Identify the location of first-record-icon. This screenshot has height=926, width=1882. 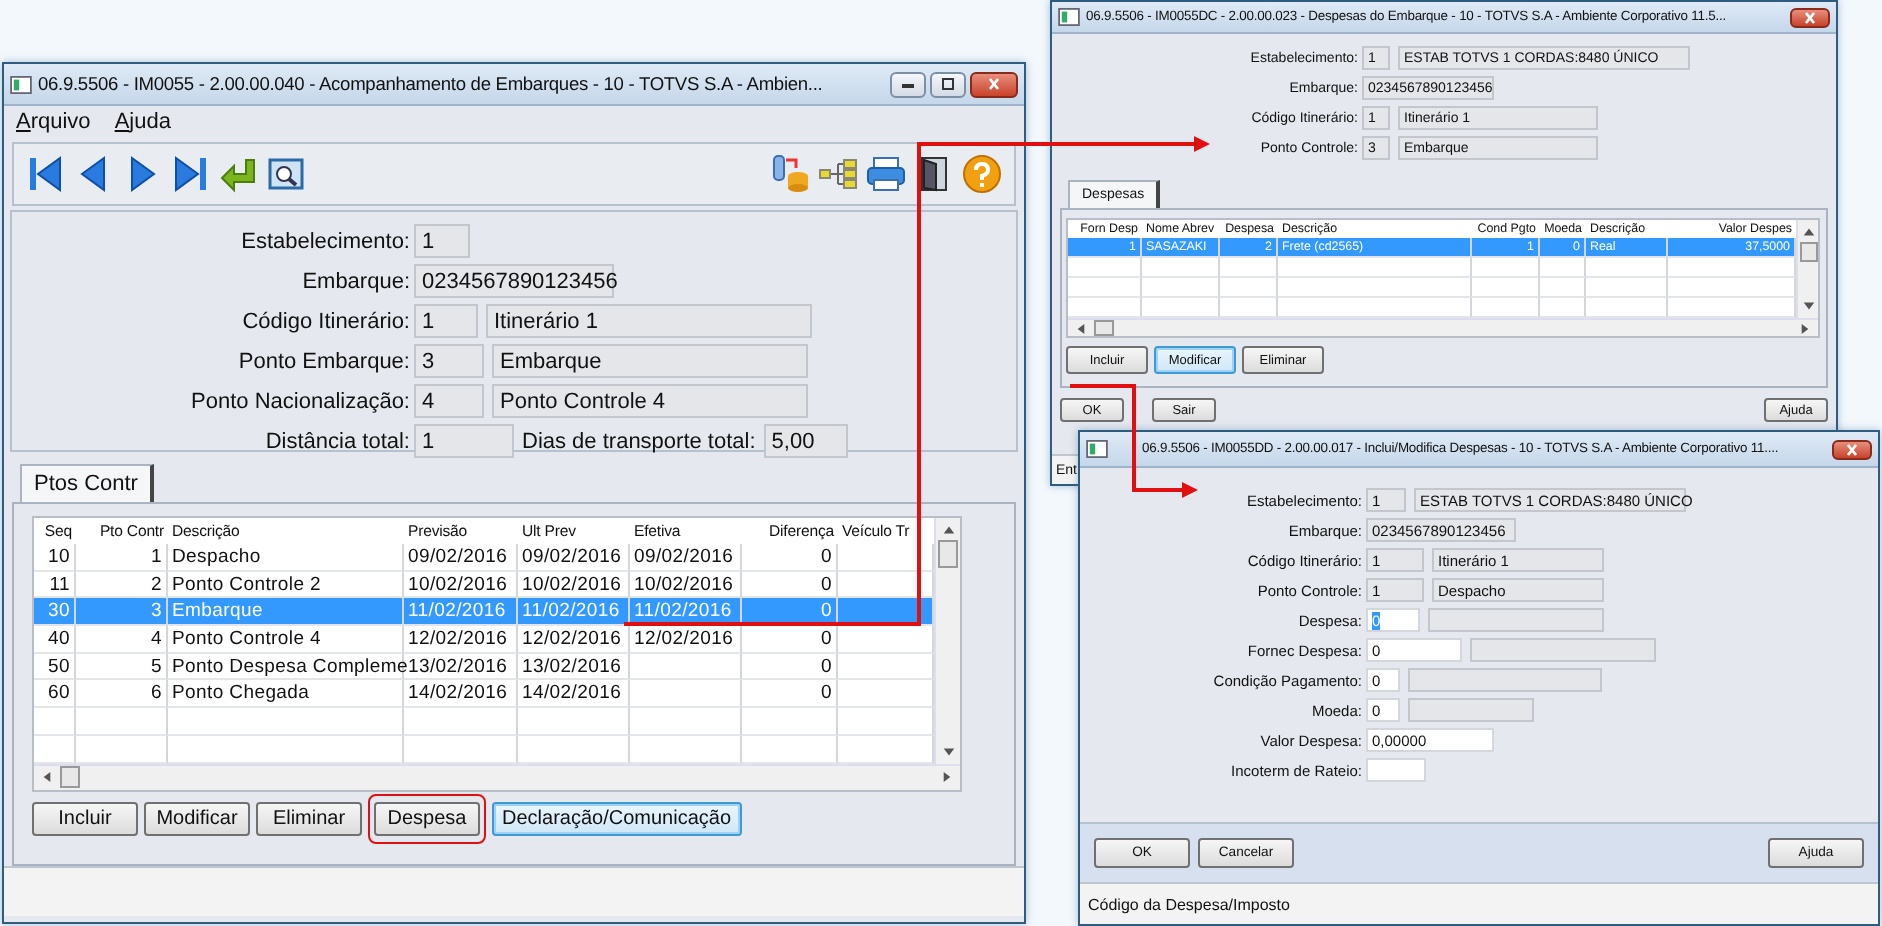
(46, 174).